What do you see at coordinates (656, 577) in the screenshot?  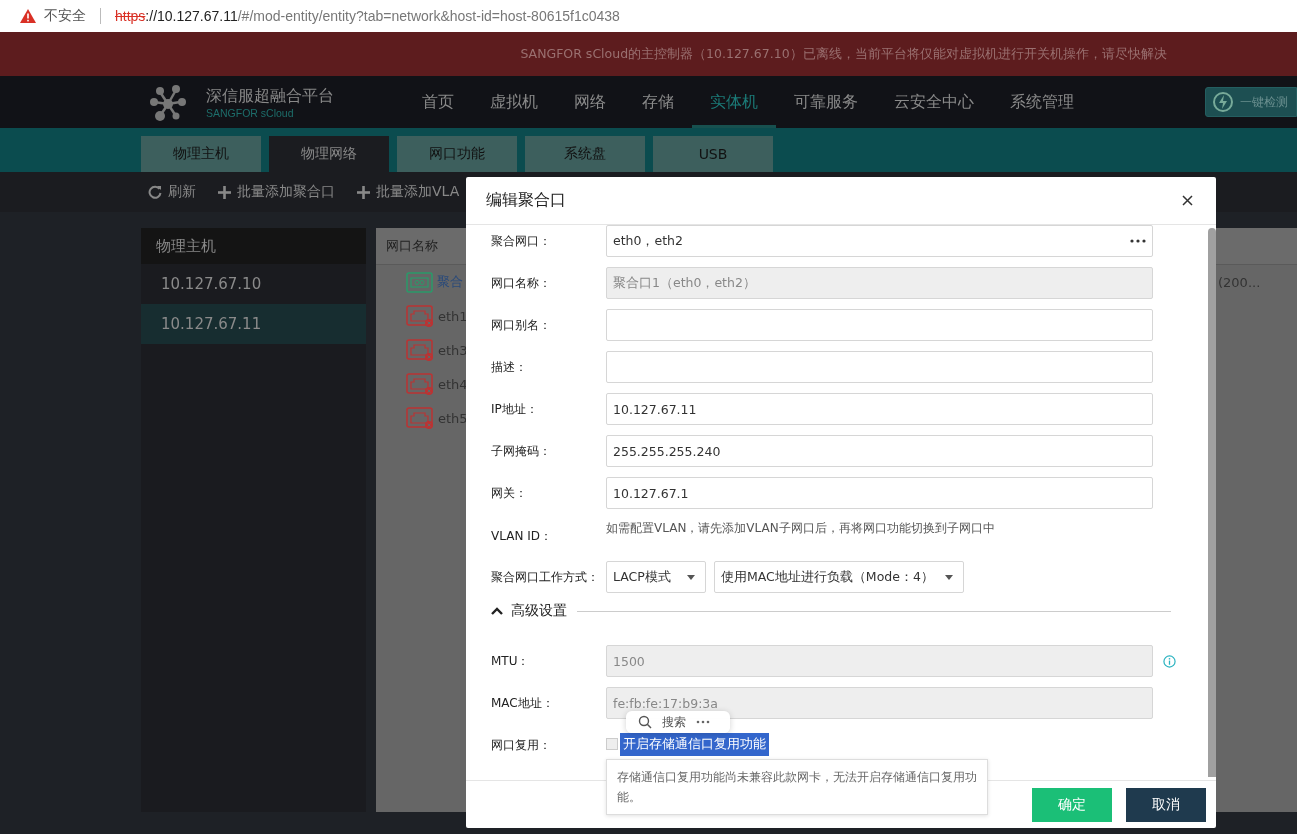 I see `dropdown: LACP模式` at bounding box center [656, 577].